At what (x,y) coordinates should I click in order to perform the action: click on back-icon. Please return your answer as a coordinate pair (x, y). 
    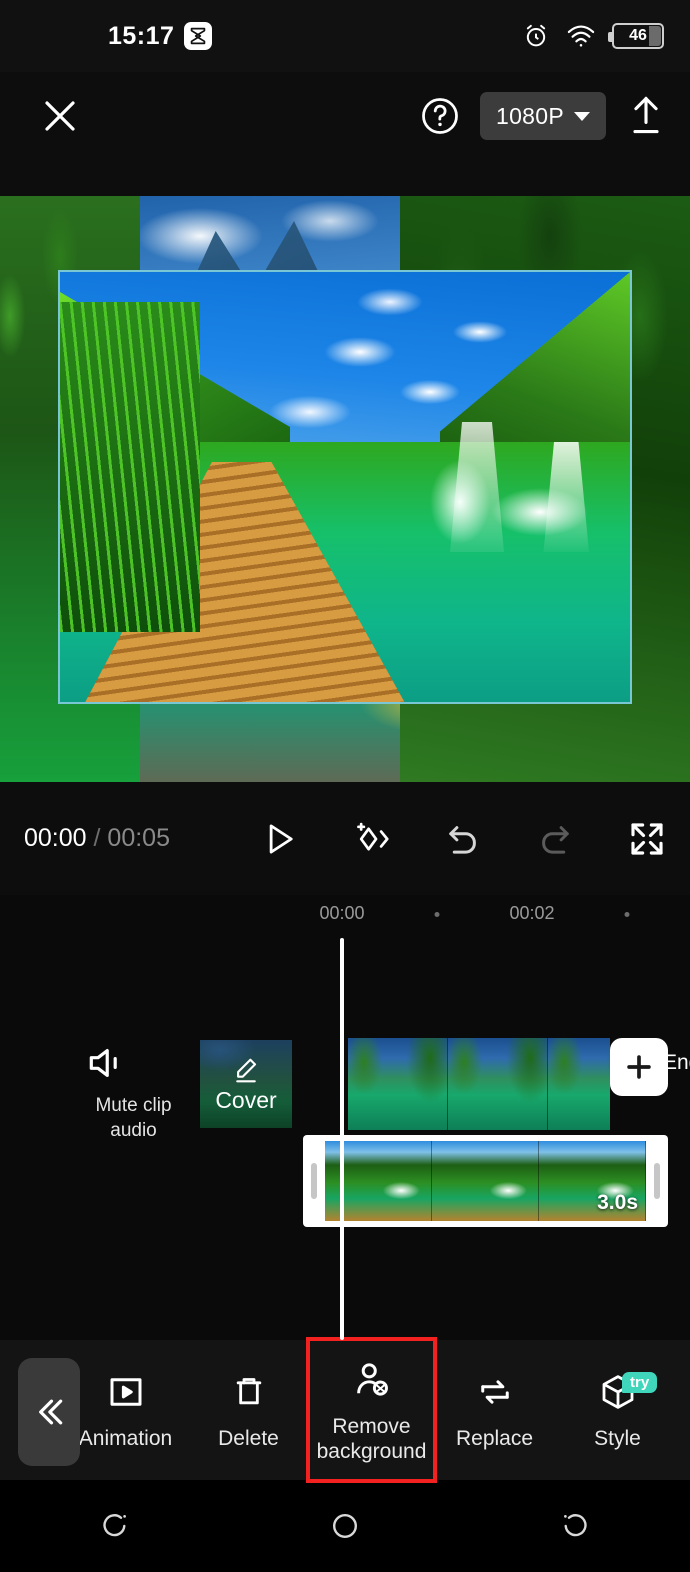
    Looking at the image, I should click on (575, 1526).